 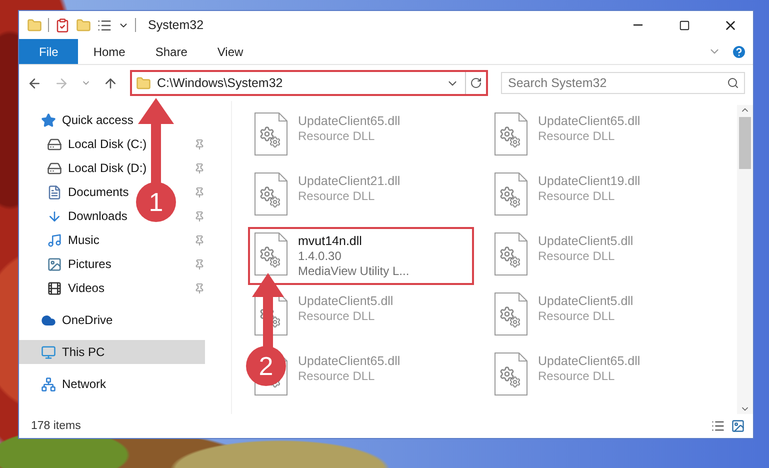 What do you see at coordinates (112, 352) in the screenshot?
I see `nav-item: This PC` at bounding box center [112, 352].